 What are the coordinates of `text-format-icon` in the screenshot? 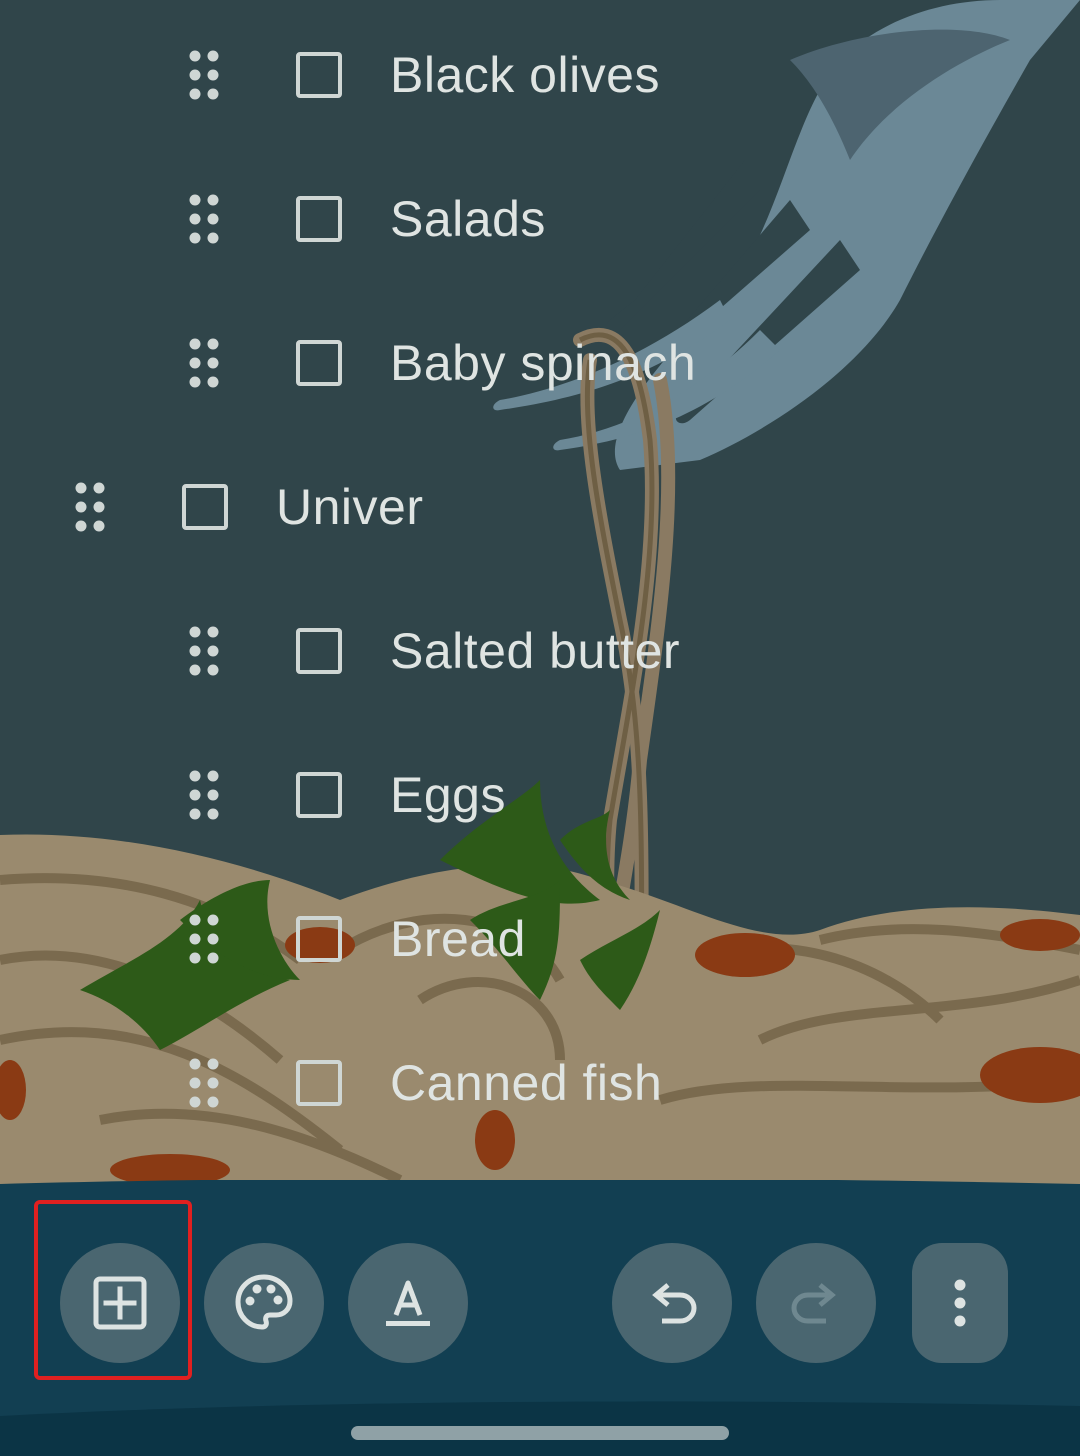 It's located at (408, 1303).